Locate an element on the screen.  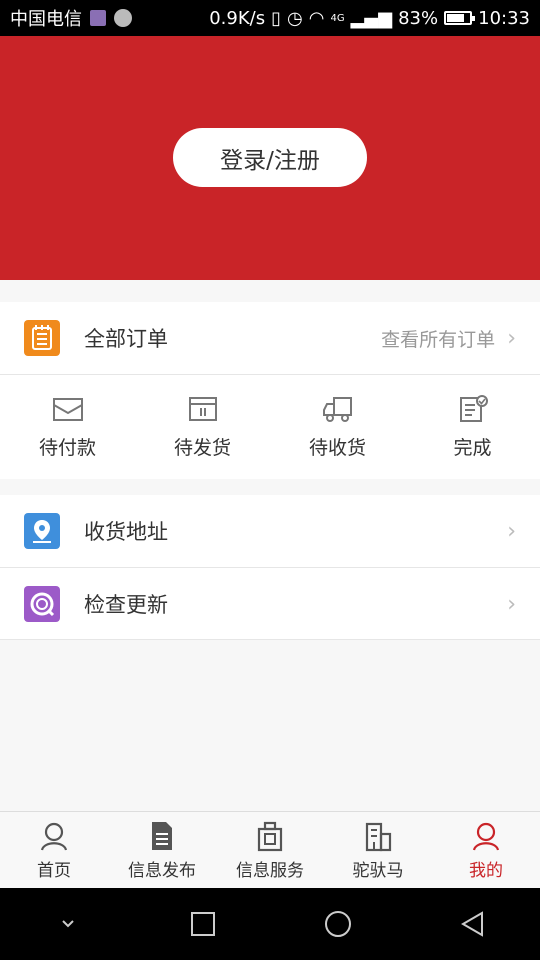
login-register-button: 登录/注册 is located at coordinates (270, 157).